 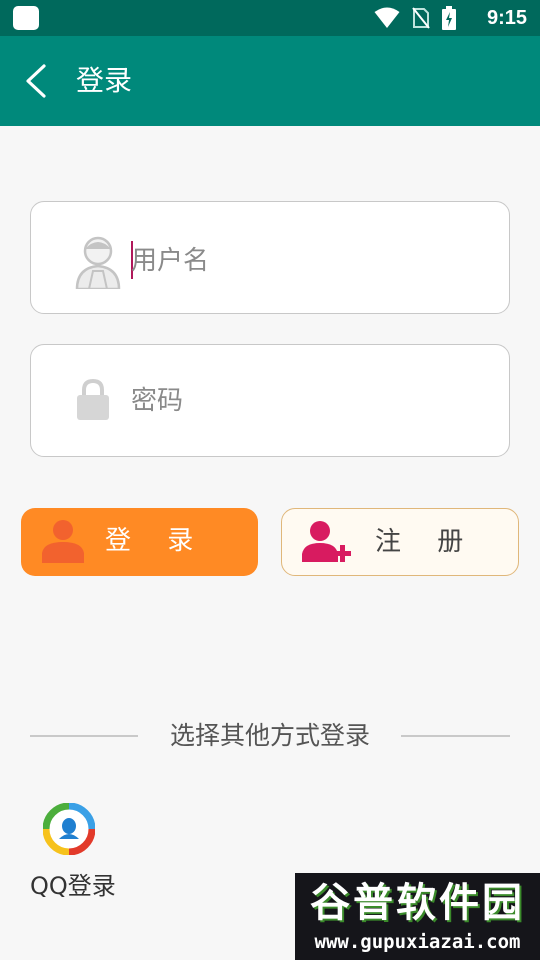 What do you see at coordinates (449, 18) in the screenshot?
I see `battery-charging-icon` at bounding box center [449, 18].